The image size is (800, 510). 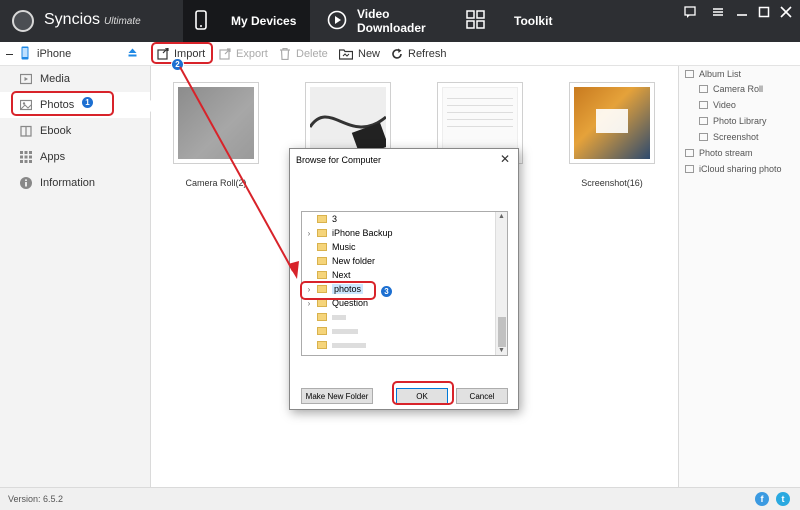 I want to click on delete-button: Delete, so click(x=303, y=54).